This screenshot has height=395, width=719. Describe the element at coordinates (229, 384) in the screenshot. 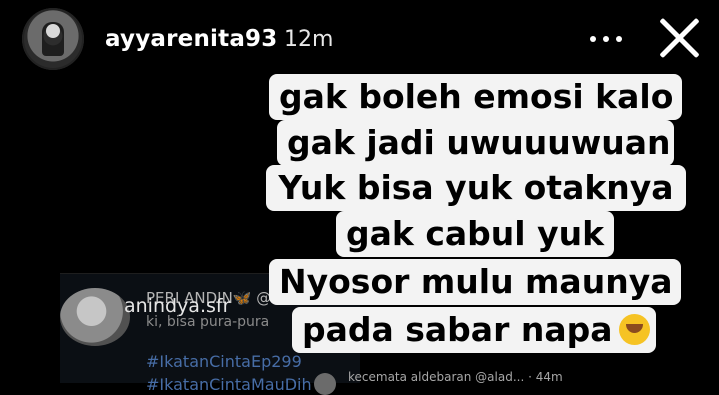

I see `hashtag-2: #IkatanCintaMauDih` at that location.